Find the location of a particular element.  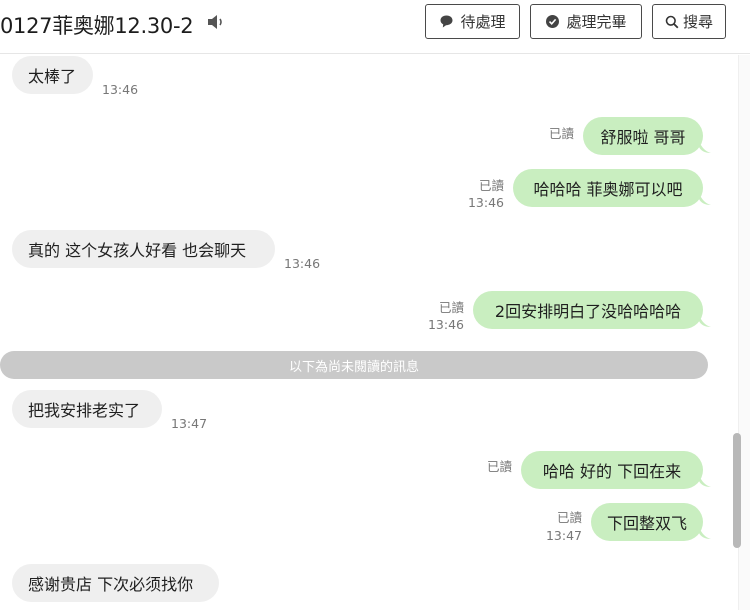

outgoing-message: 哈哈 好的 下回在来 is located at coordinates (612, 470).